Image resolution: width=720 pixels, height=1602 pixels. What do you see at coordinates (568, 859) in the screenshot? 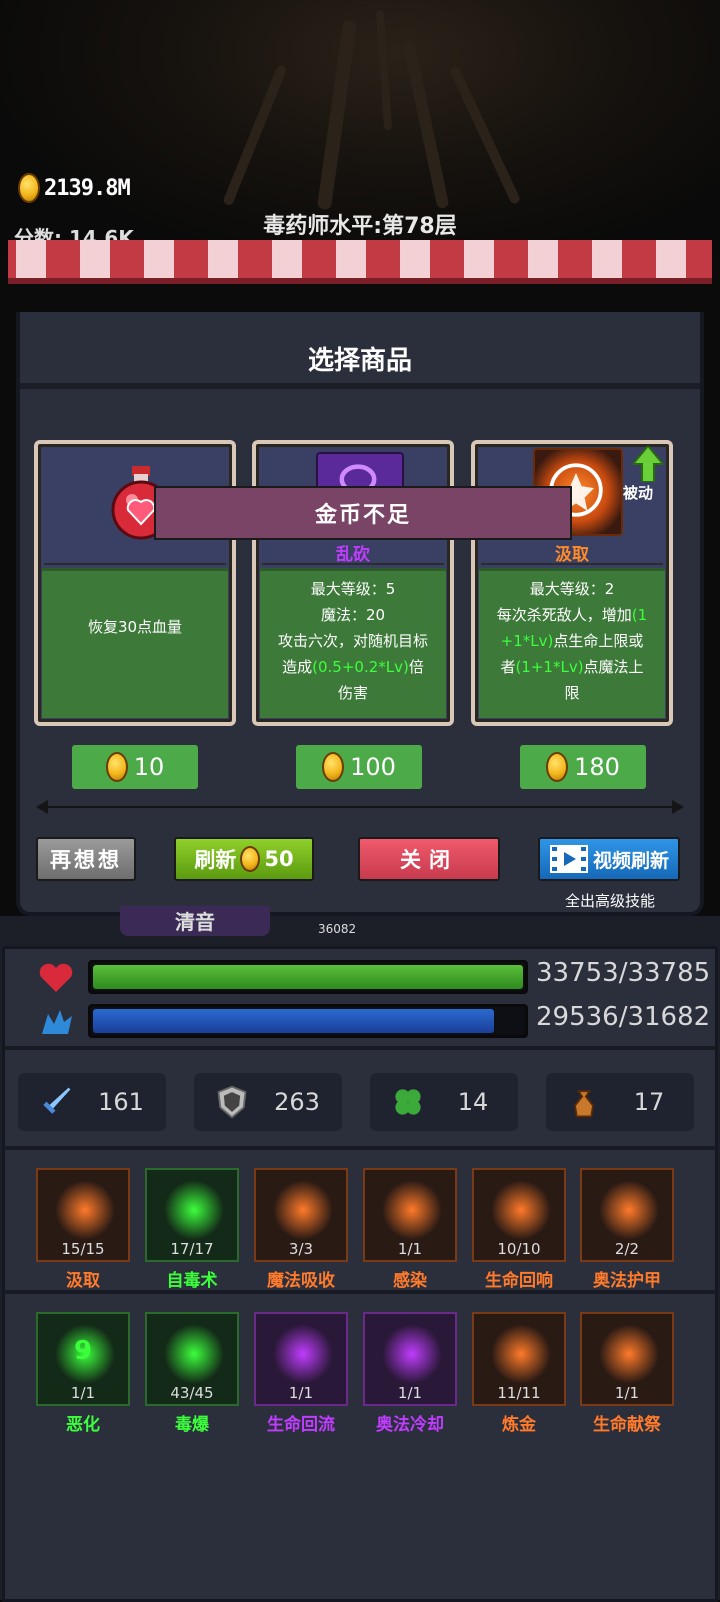
I see `video-icon` at bounding box center [568, 859].